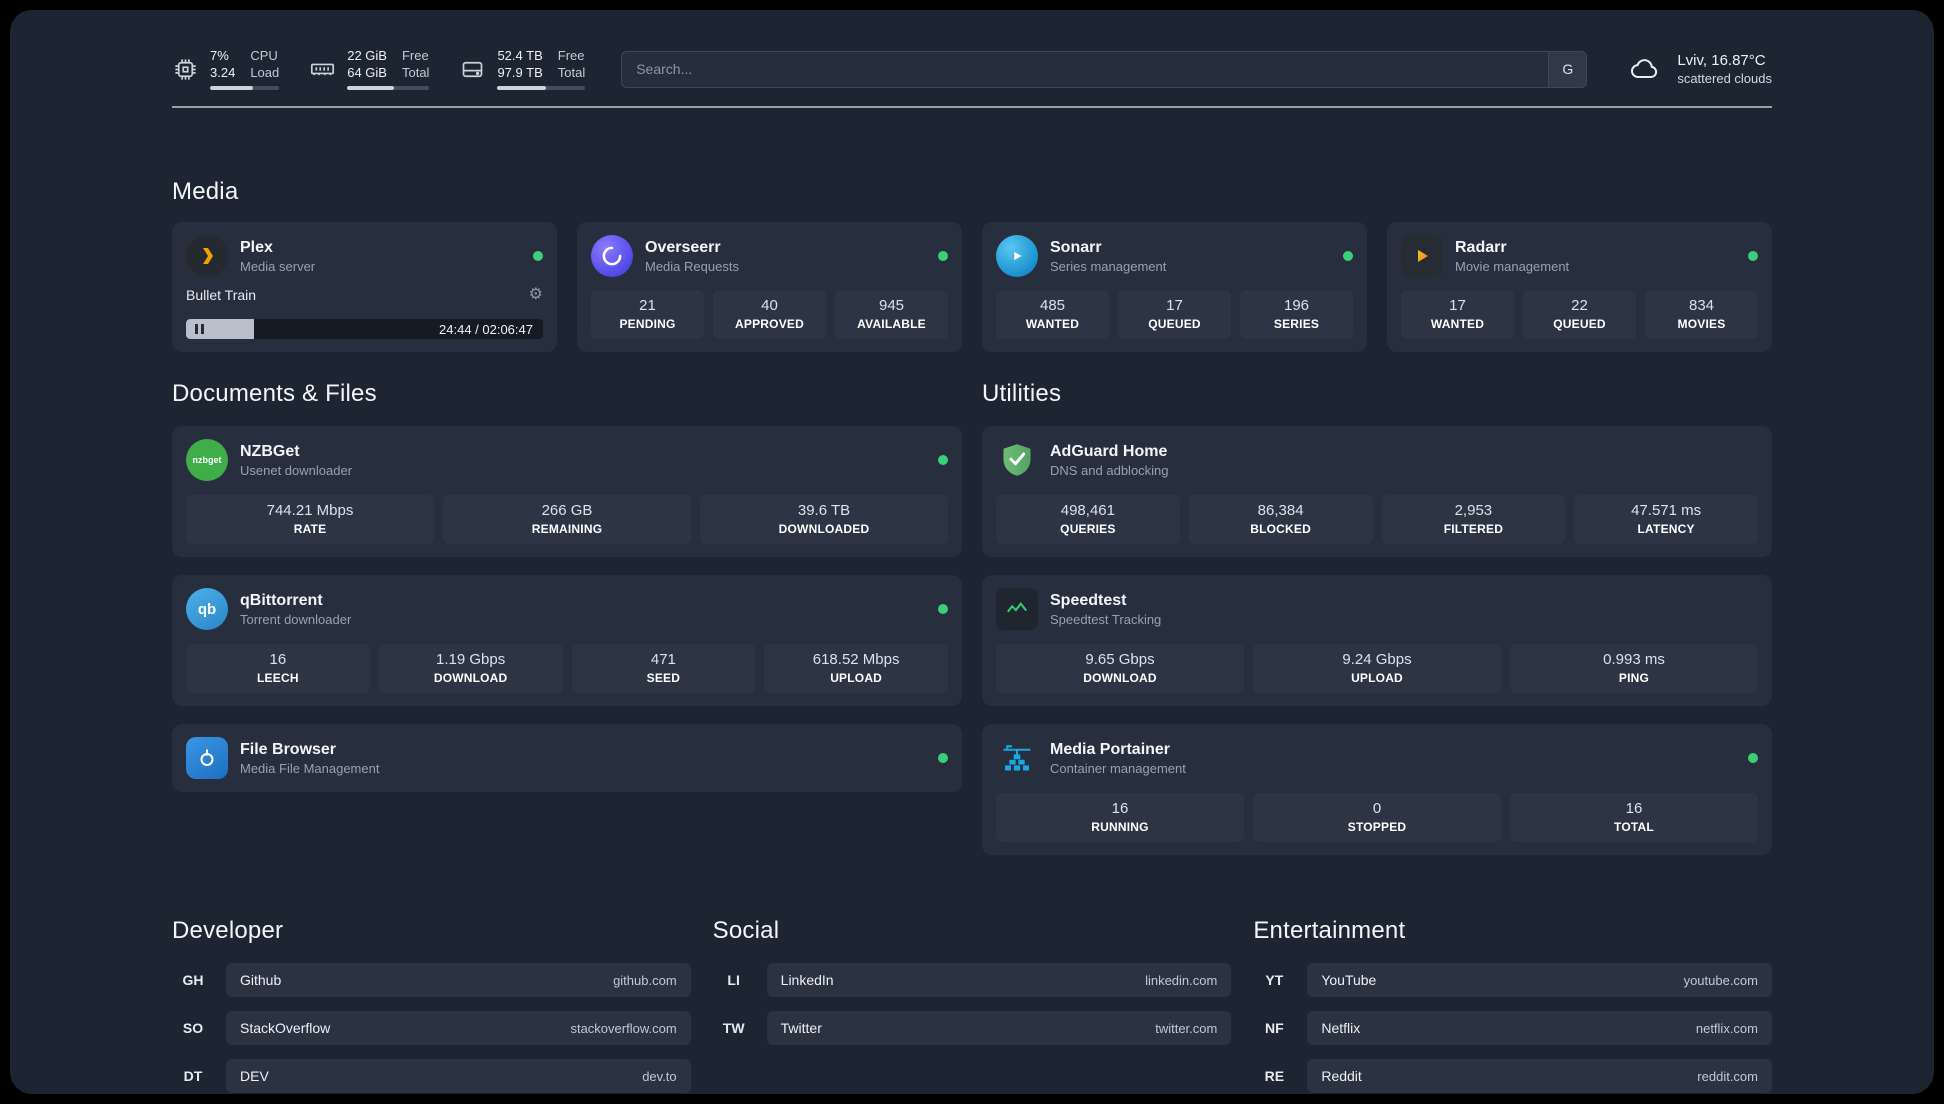 The width and height of the screenshot is (1944, 1104). What do you see at coordinates (999, 980) in the screenshot?
I see `bookmark-link: LinkedIn linkedin.com` at bounding box center [999, 980].